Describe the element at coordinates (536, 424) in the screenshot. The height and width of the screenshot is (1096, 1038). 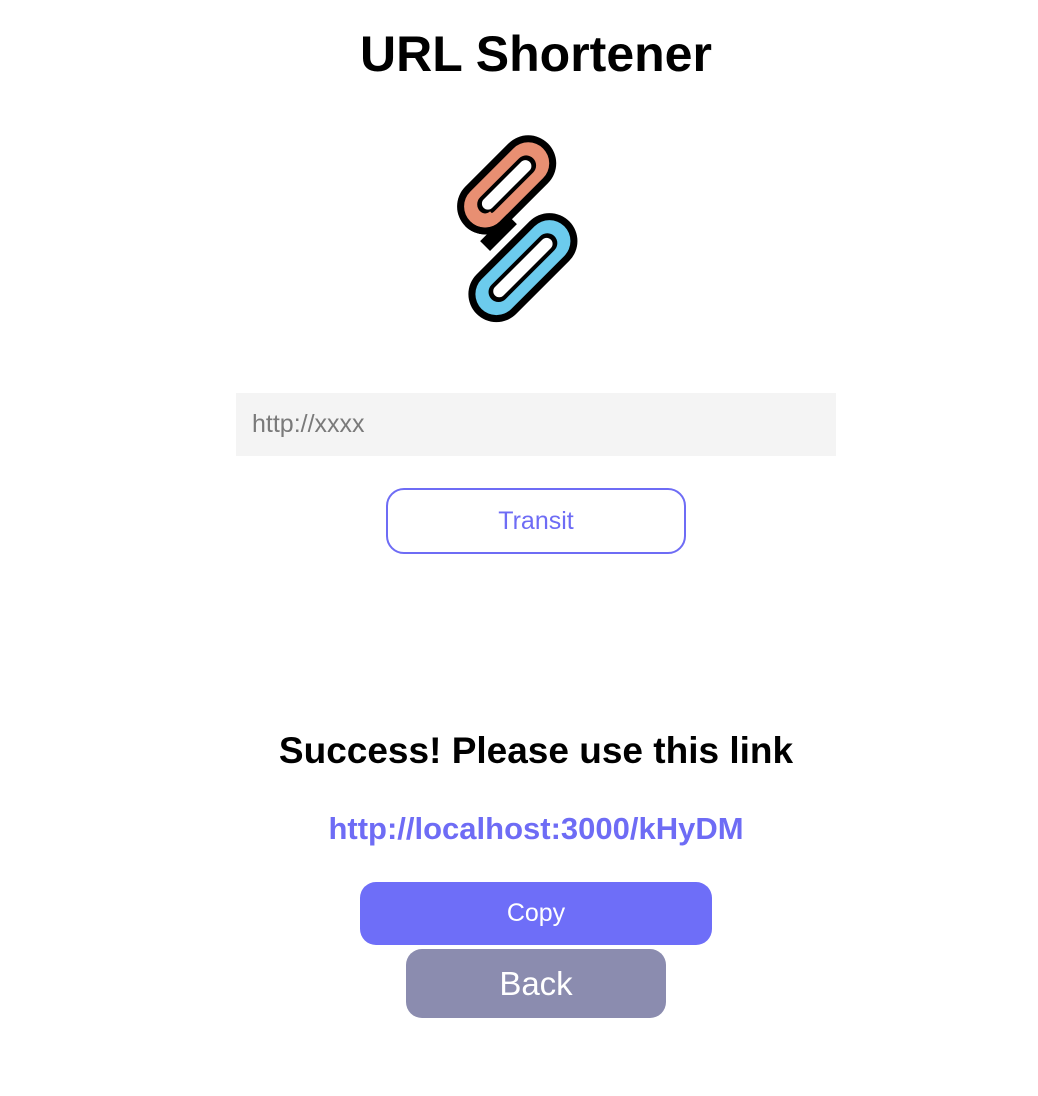
I see `url-input` at that location.